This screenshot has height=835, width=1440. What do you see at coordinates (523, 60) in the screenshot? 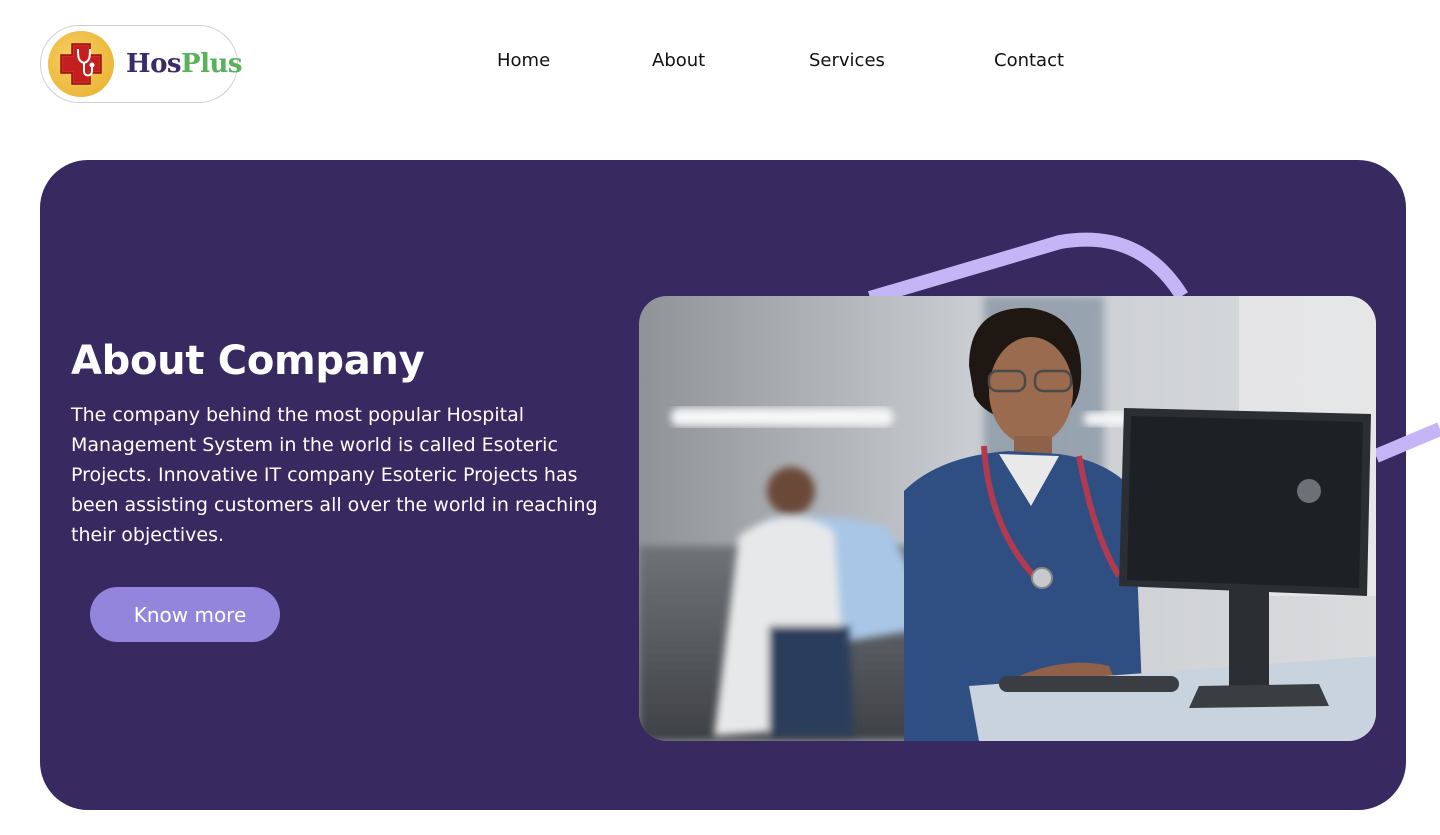
I see `nav-home-link: Home` at bounding box center [523, 60].